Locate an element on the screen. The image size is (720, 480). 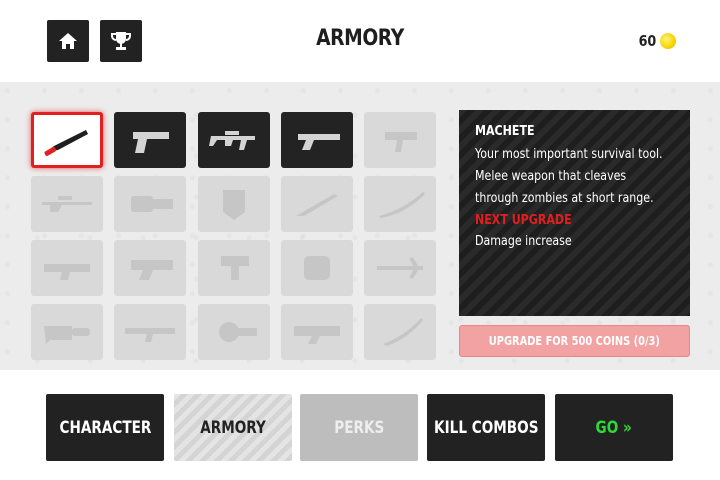
next-upgrade-description: Damage increase is located at coordinates (523, 241).